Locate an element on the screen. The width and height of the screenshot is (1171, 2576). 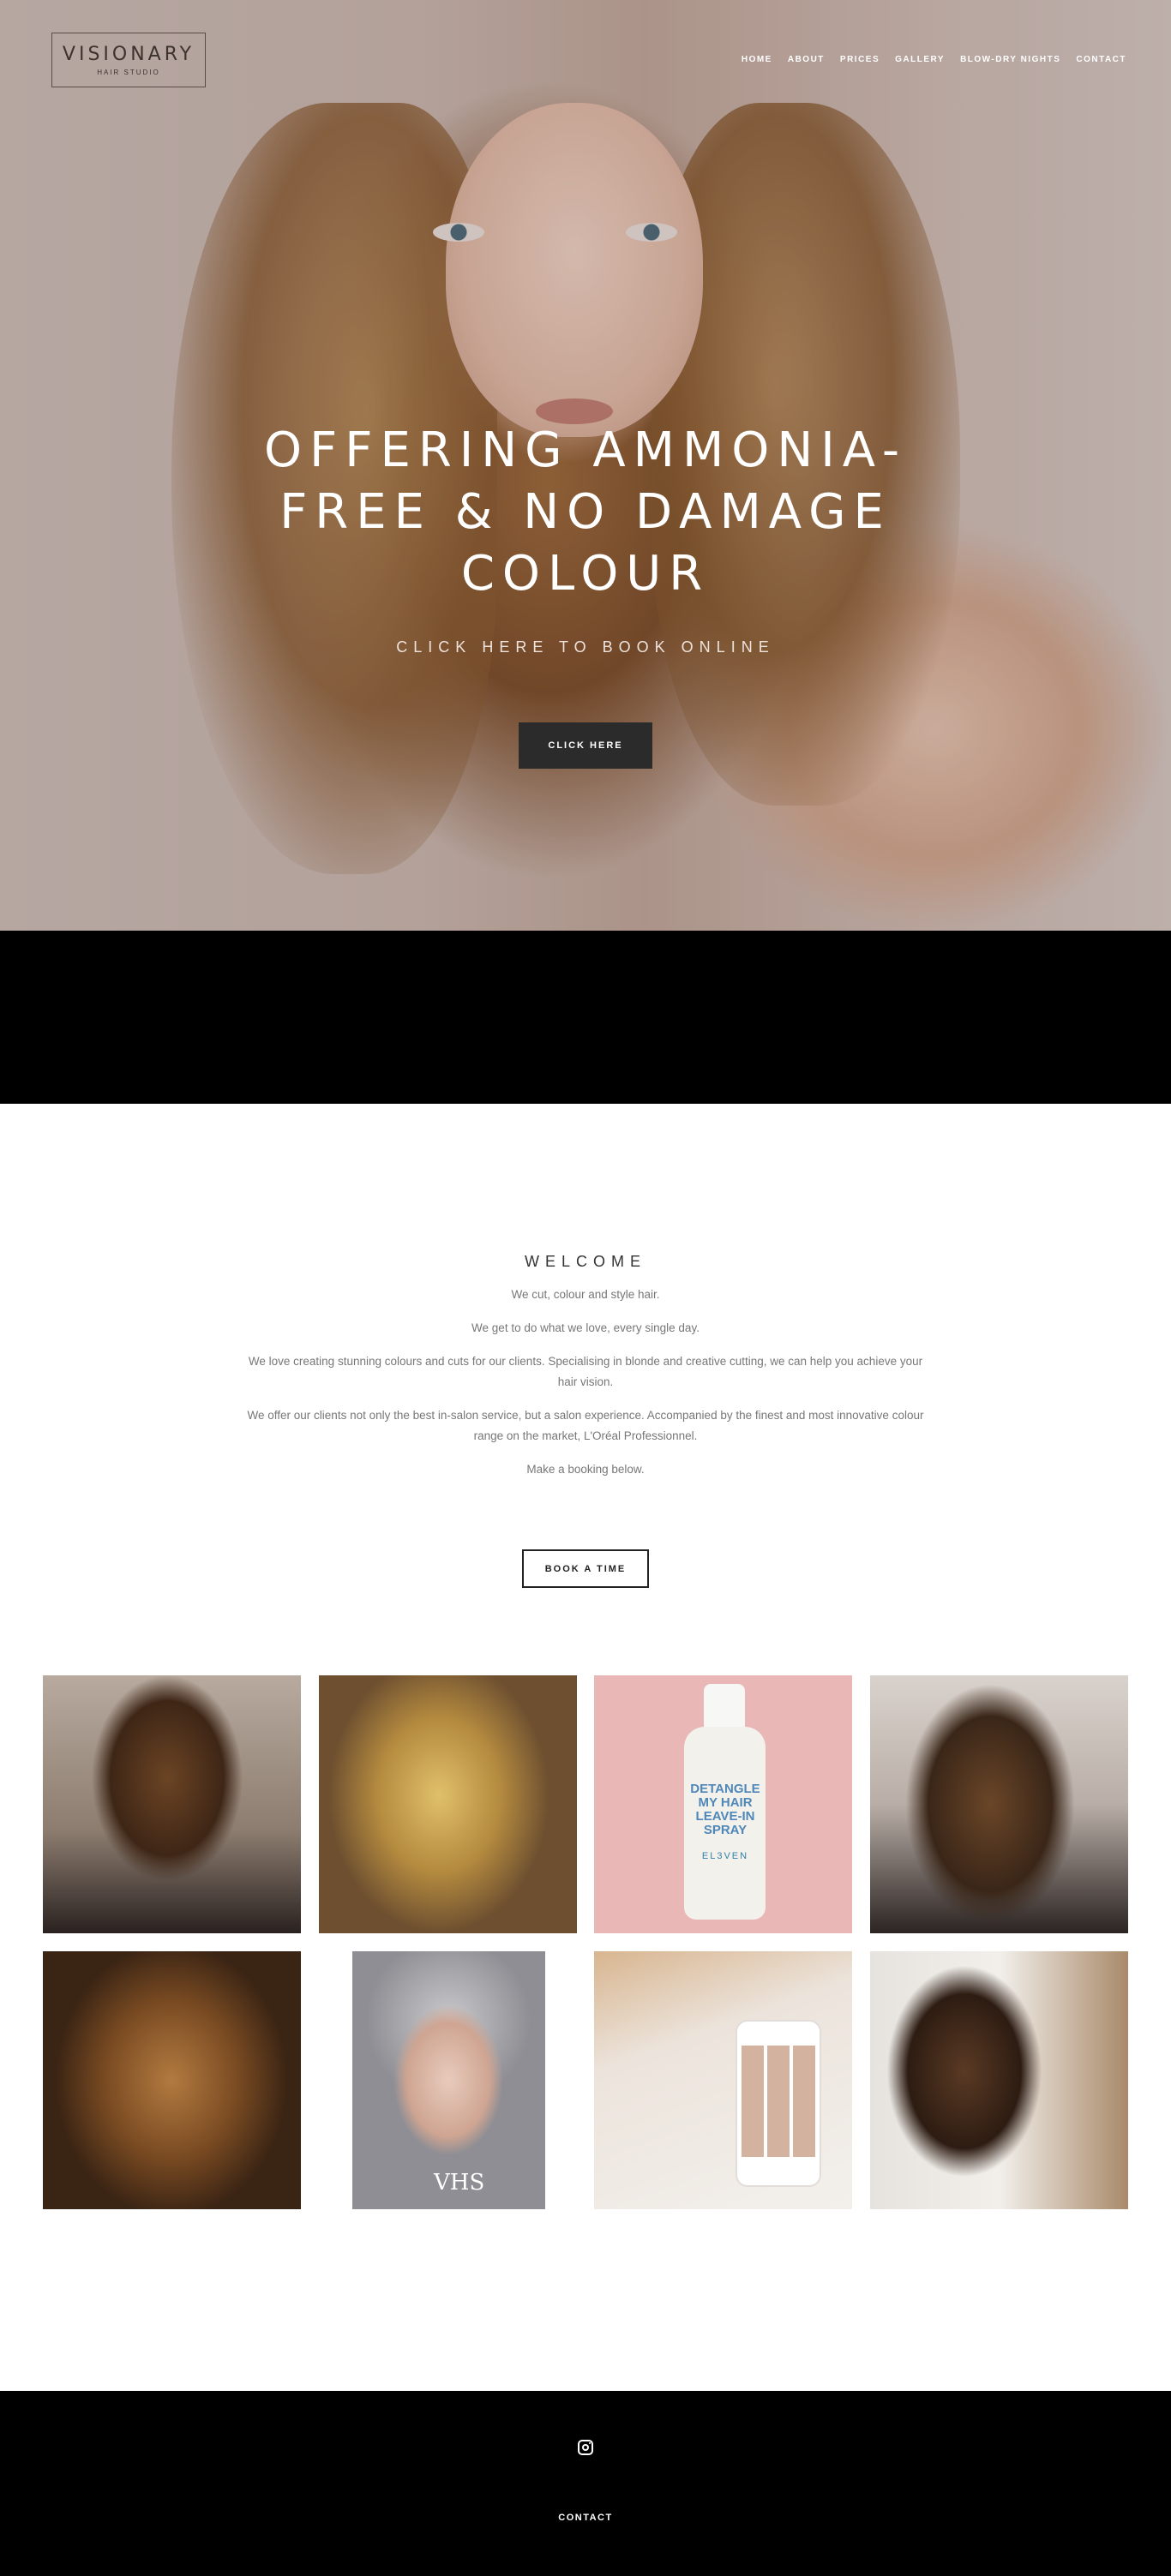
brand-subtitle: HAIR STUDIO is located at coordinates (128, 72).